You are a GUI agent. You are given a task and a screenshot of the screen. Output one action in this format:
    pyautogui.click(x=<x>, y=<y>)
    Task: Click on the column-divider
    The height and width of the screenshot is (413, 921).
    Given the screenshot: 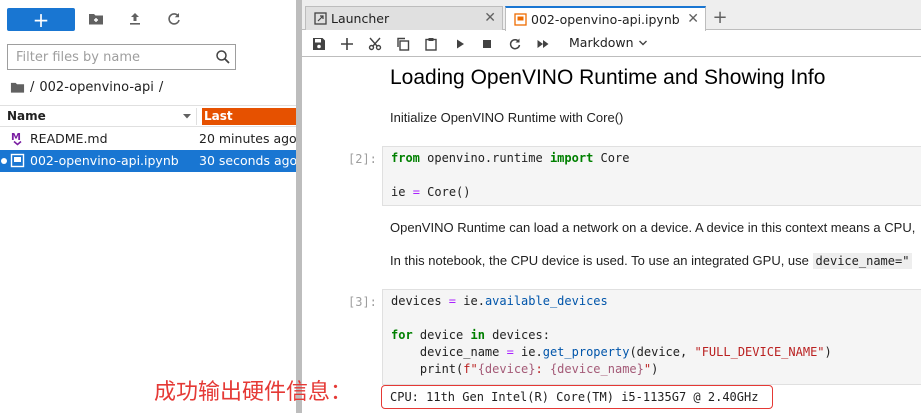 What is the action you would take?
    pyautogui.click(x=196, y=116)
    